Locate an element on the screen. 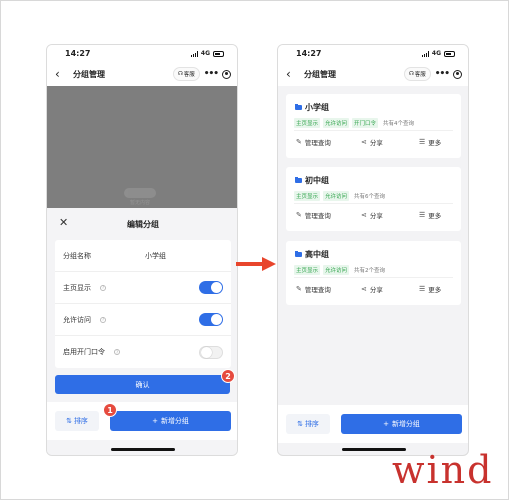 The image size is (509, 500). empty-illustration is located at coordinates (140, 193).